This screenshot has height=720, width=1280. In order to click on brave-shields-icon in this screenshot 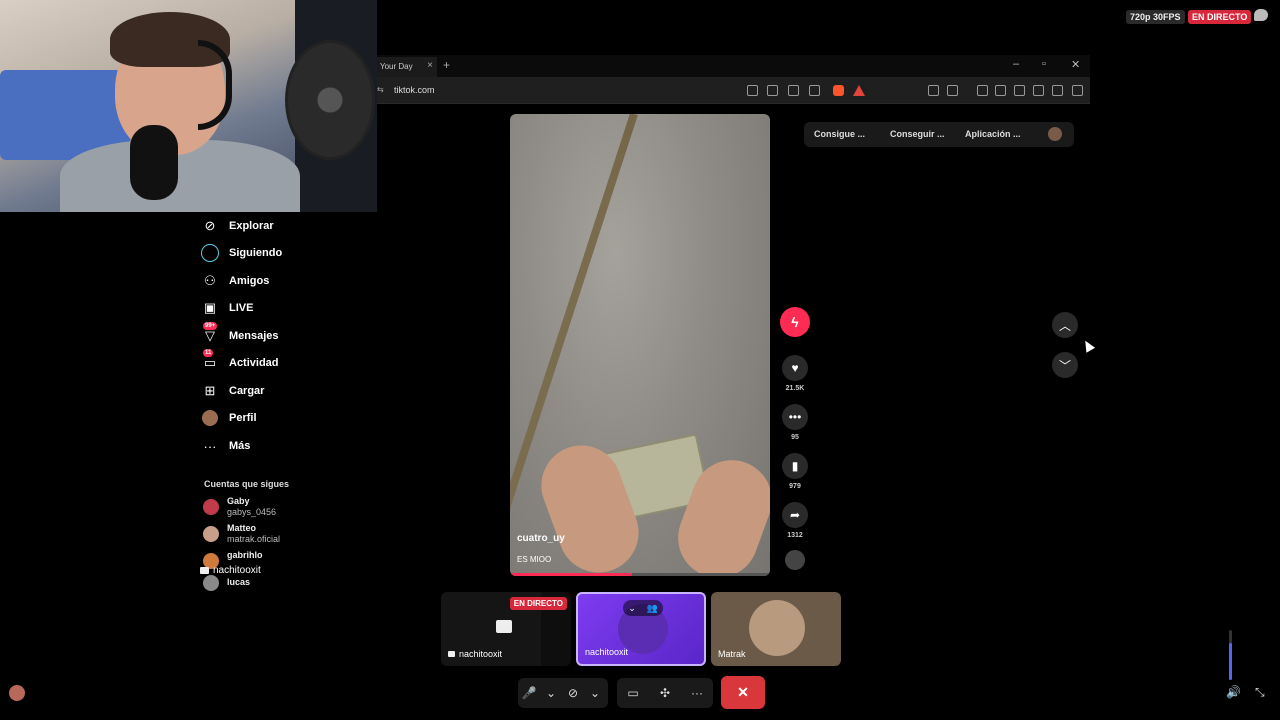, I will do `click(838, 90)`.